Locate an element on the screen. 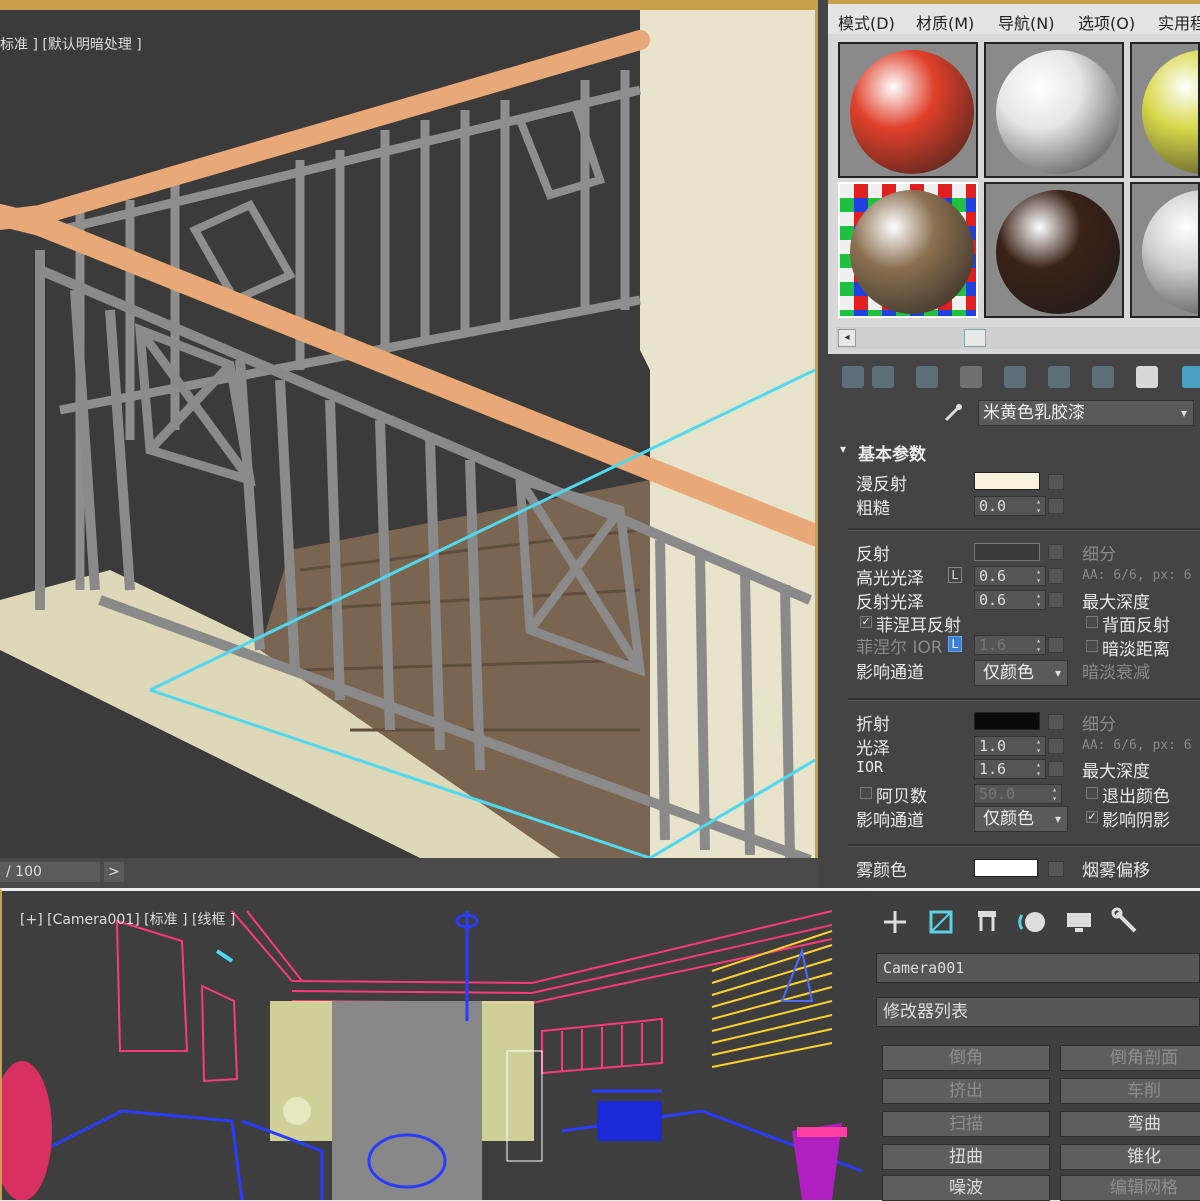 The image size is (1200, 1201). modifier-button-1: 倒角 is located at coordinates (966, 1058).